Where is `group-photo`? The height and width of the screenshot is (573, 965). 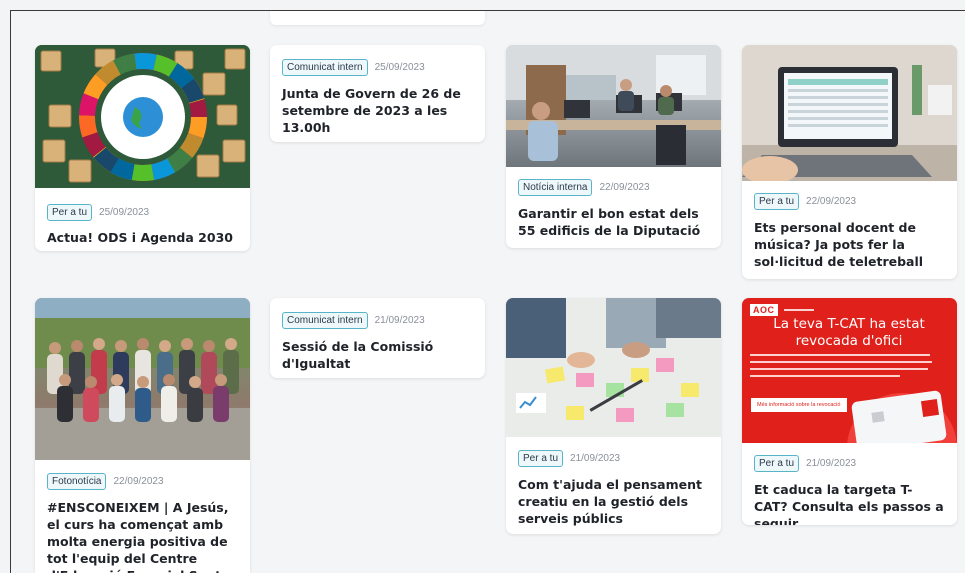
group-photo is located at coordinates (142, 379).